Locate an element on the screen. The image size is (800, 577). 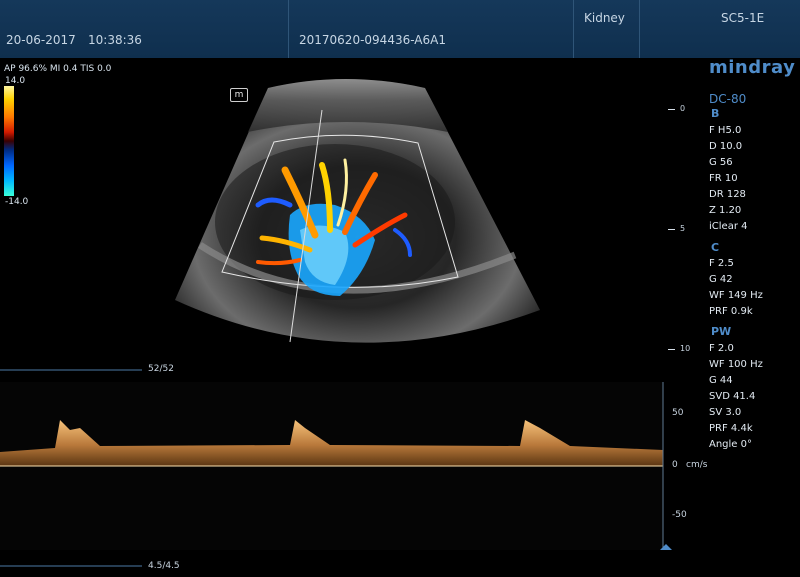
b-param: FR 10 is located at coordinates (723, 178).